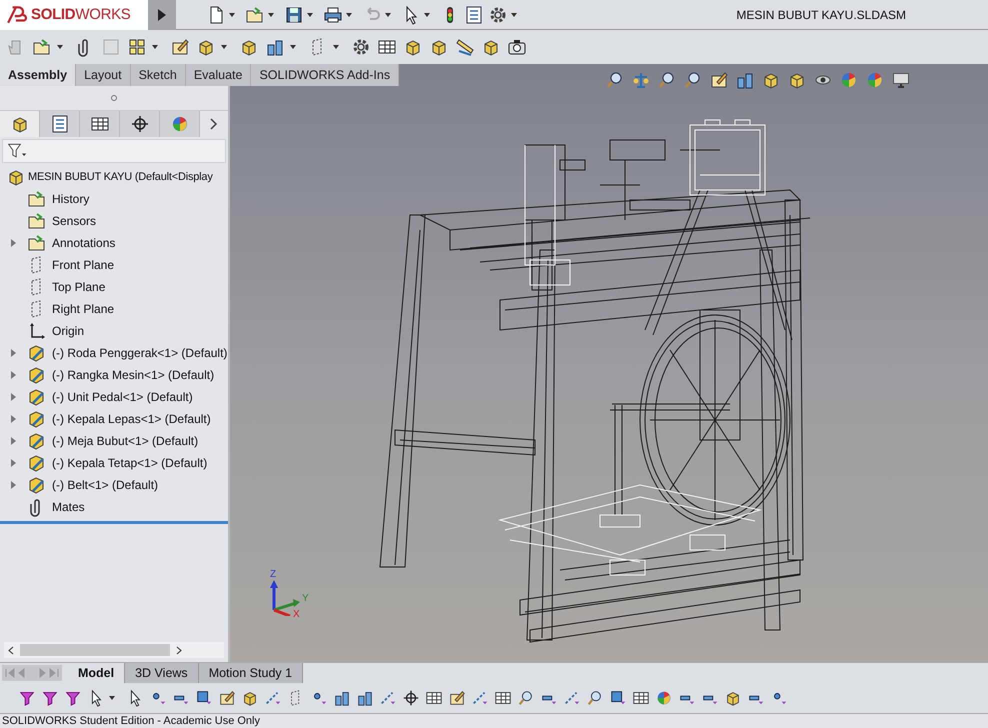 The height and width of the screenshot is (728, 988). What do you see at coordinates (130, 463) in the screenshot?
I see `tree-item: (-) Kepala Tetap<1> (Default)` at bounding box center [130, 463].